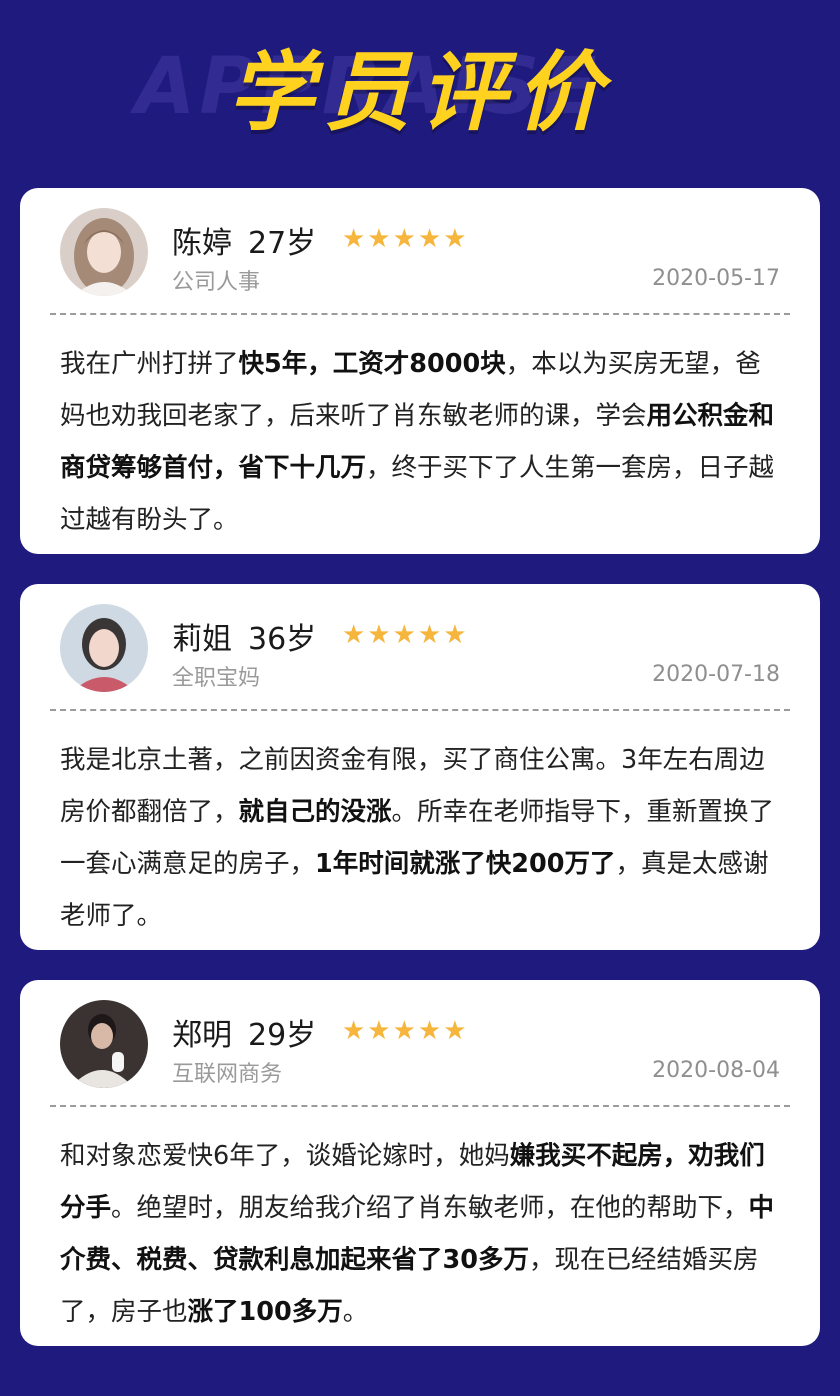 The width and height of the screenshot is (840, 1396). What do you see at coordinates (244, 240) in the screenshot?
I see `reviewer-name-line: 陈婷 27岁` at bounding box center [244, 240].